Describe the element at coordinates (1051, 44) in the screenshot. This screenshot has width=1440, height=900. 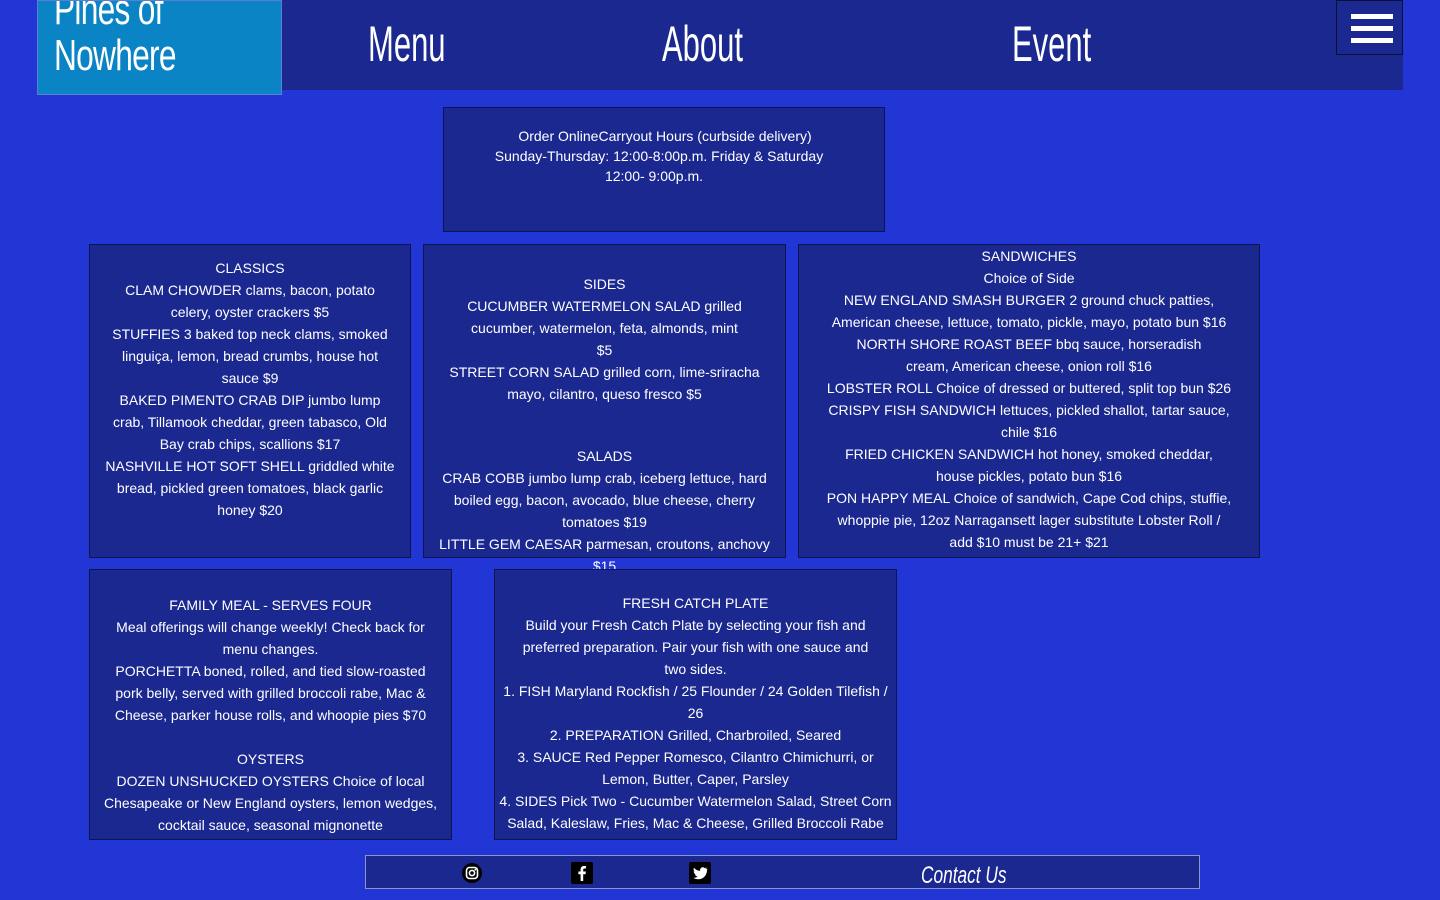
I see `nav-event-link: Event` at that location.